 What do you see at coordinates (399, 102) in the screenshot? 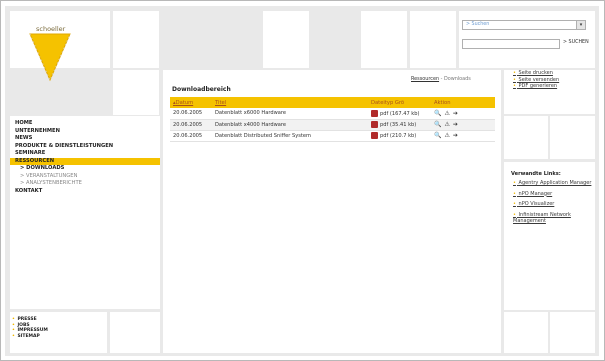
I see `column-header-dateityp: Dateityp Grö` at bounding box center [399, 102].